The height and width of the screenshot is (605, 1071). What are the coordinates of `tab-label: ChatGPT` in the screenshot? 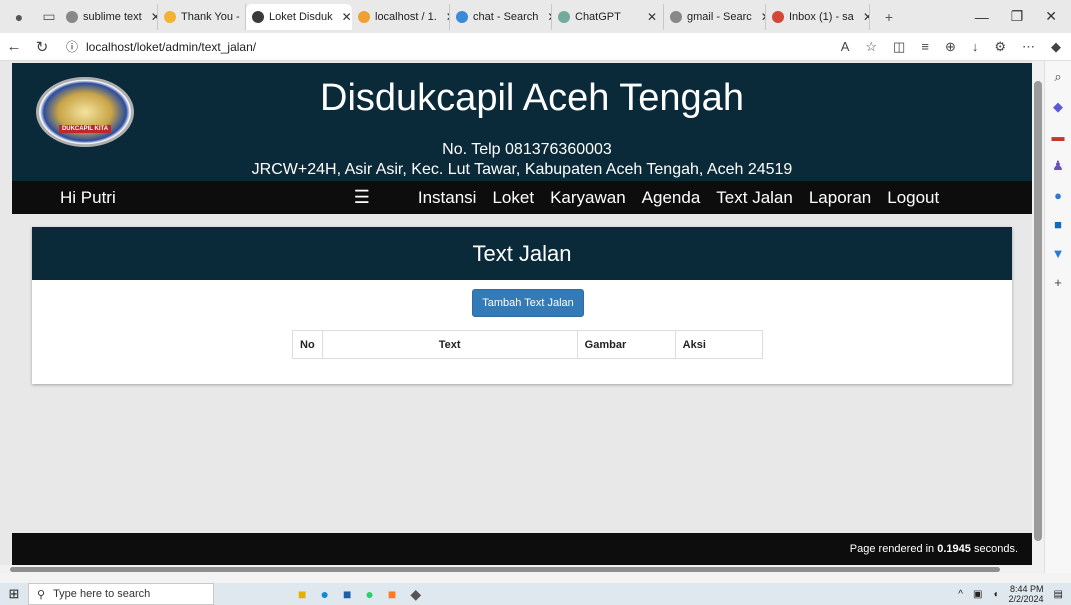 It's located at (598, 16).